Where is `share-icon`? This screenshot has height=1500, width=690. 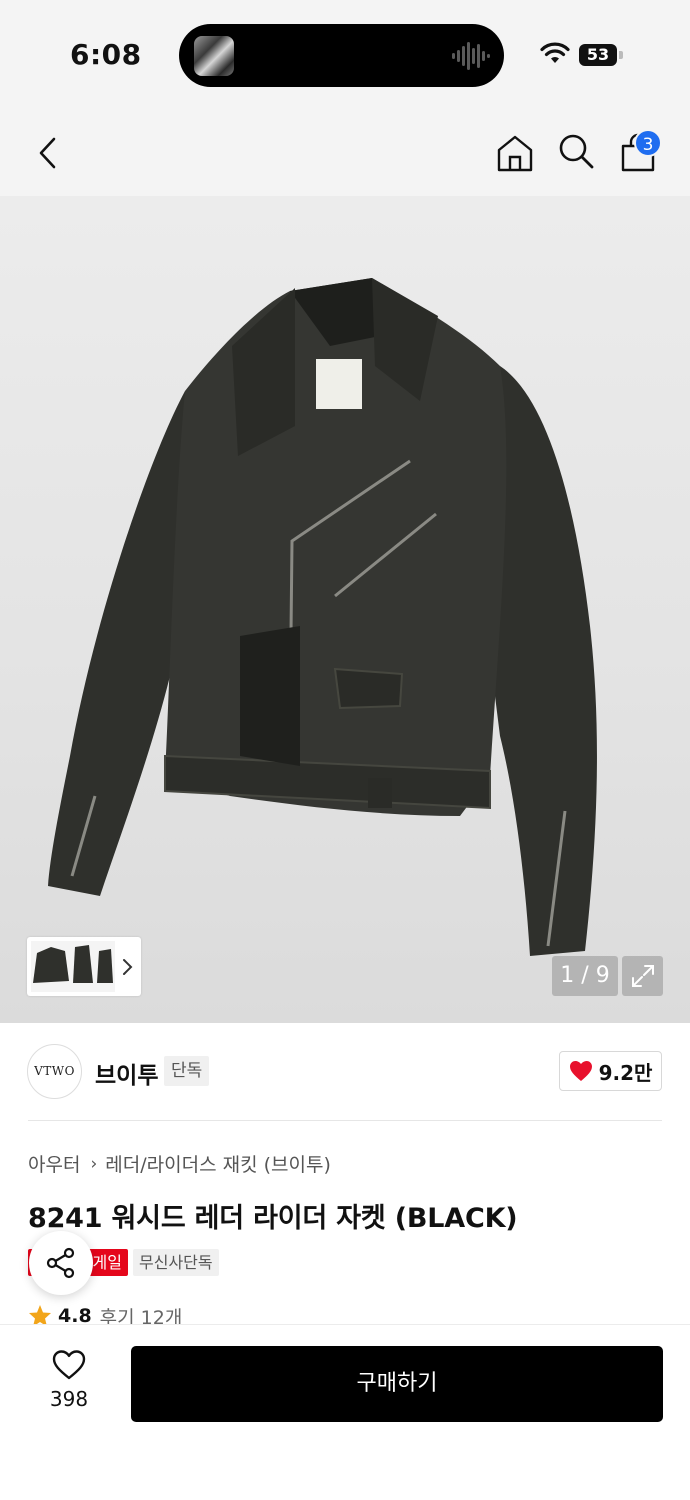 share-icon is located at coordinates (60, 1263).